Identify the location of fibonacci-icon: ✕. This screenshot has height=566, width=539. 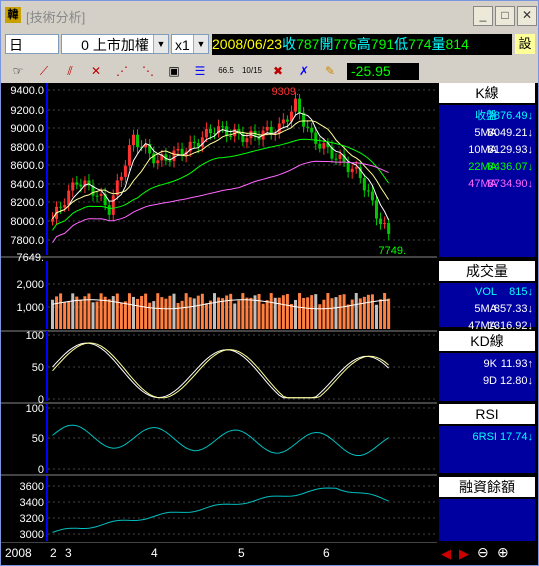
(96, 71).